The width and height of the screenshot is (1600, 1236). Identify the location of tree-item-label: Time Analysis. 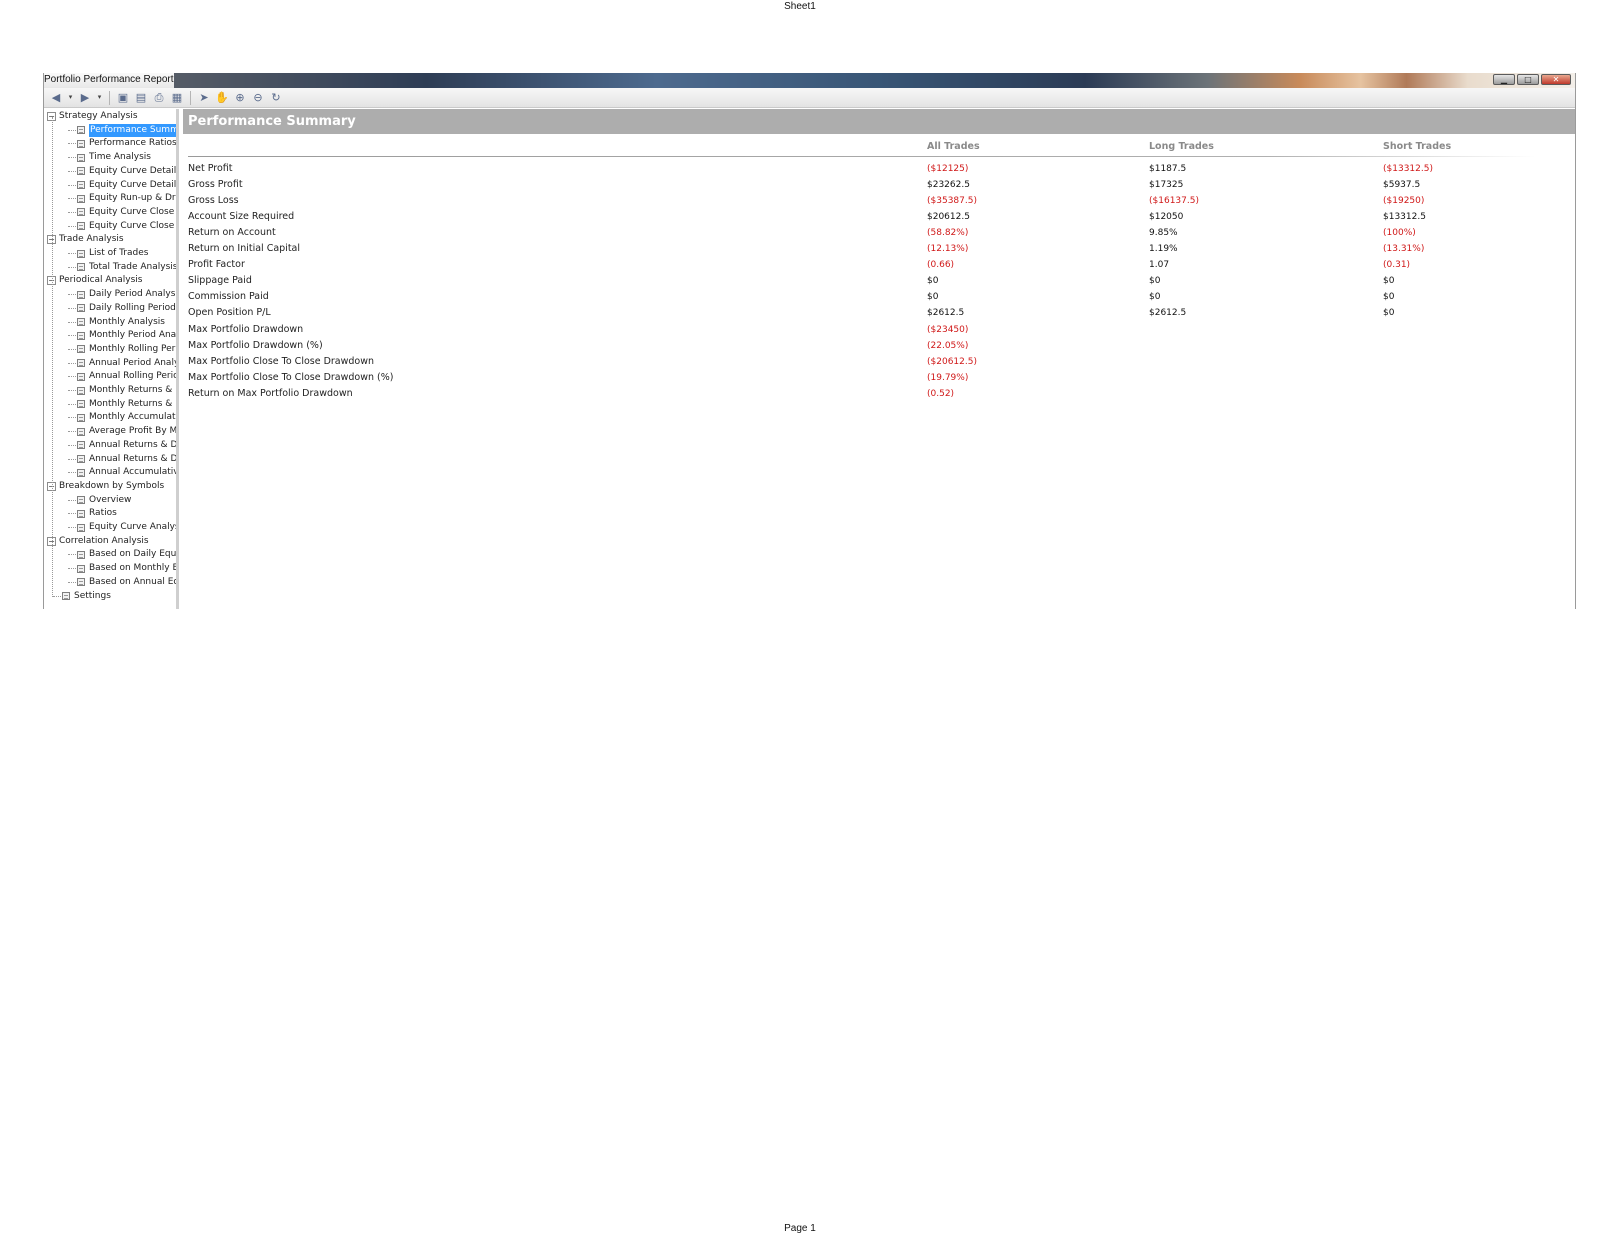
(120, 157).